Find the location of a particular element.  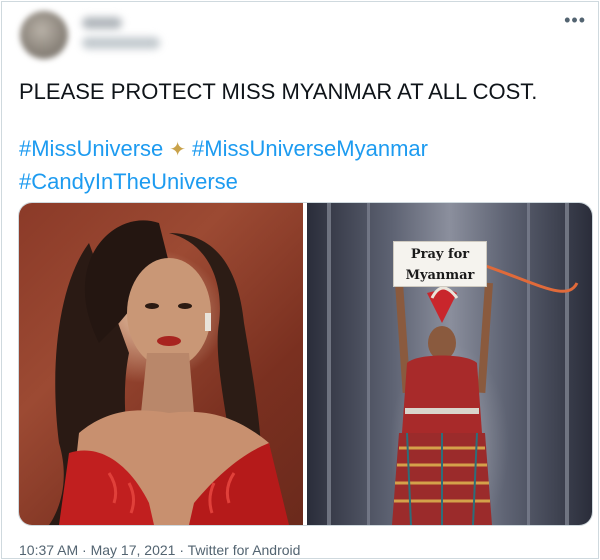

hashtag-link: #CandyInTheUniverse is located at coordinates (128, 181).